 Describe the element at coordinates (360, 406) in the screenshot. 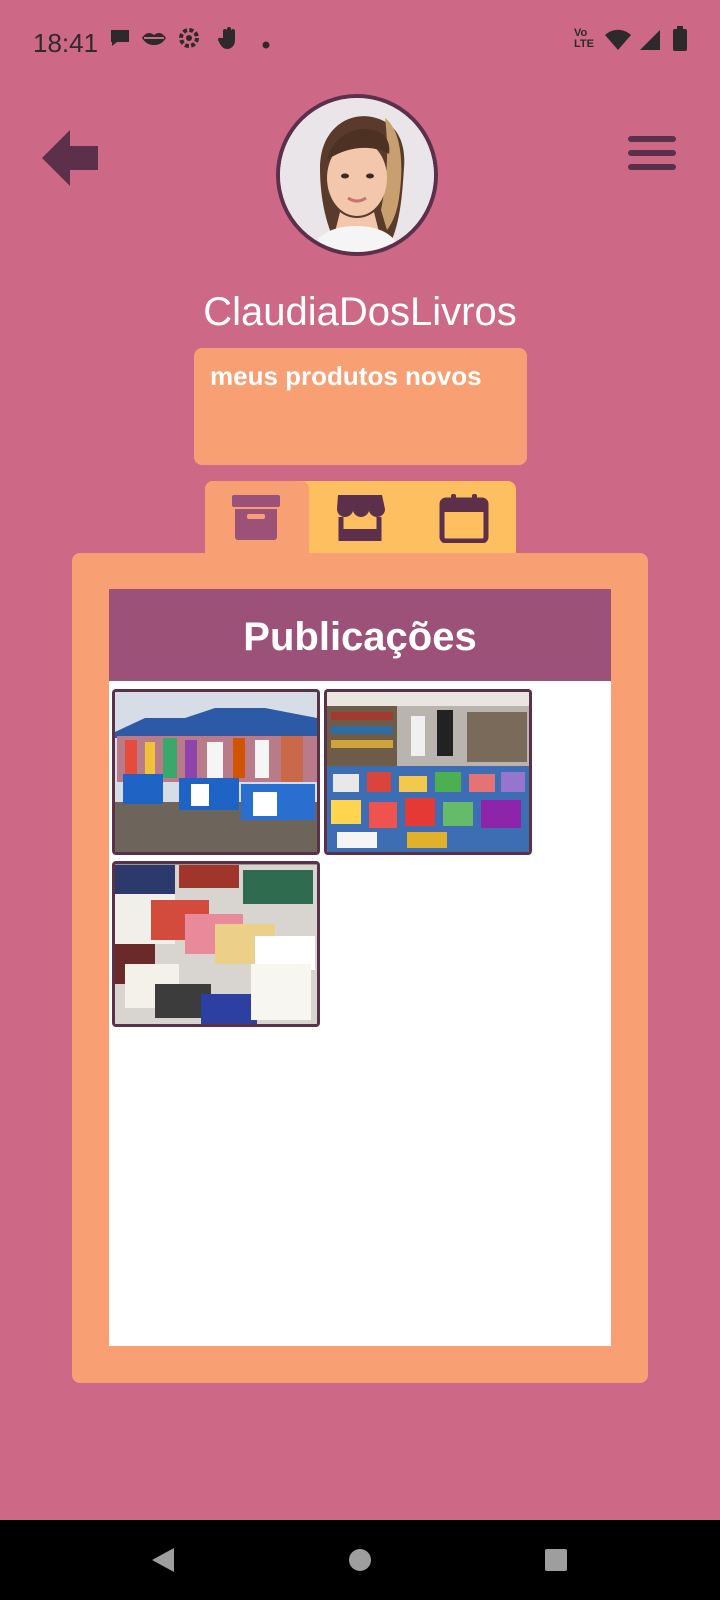

I see `profile-bio: meus produtos novos` at that location.